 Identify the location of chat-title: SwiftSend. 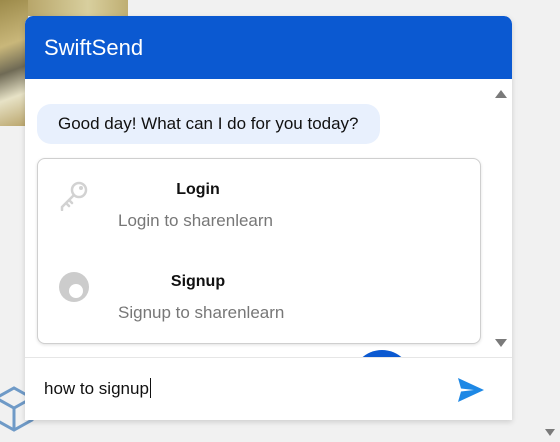
(94, 47).